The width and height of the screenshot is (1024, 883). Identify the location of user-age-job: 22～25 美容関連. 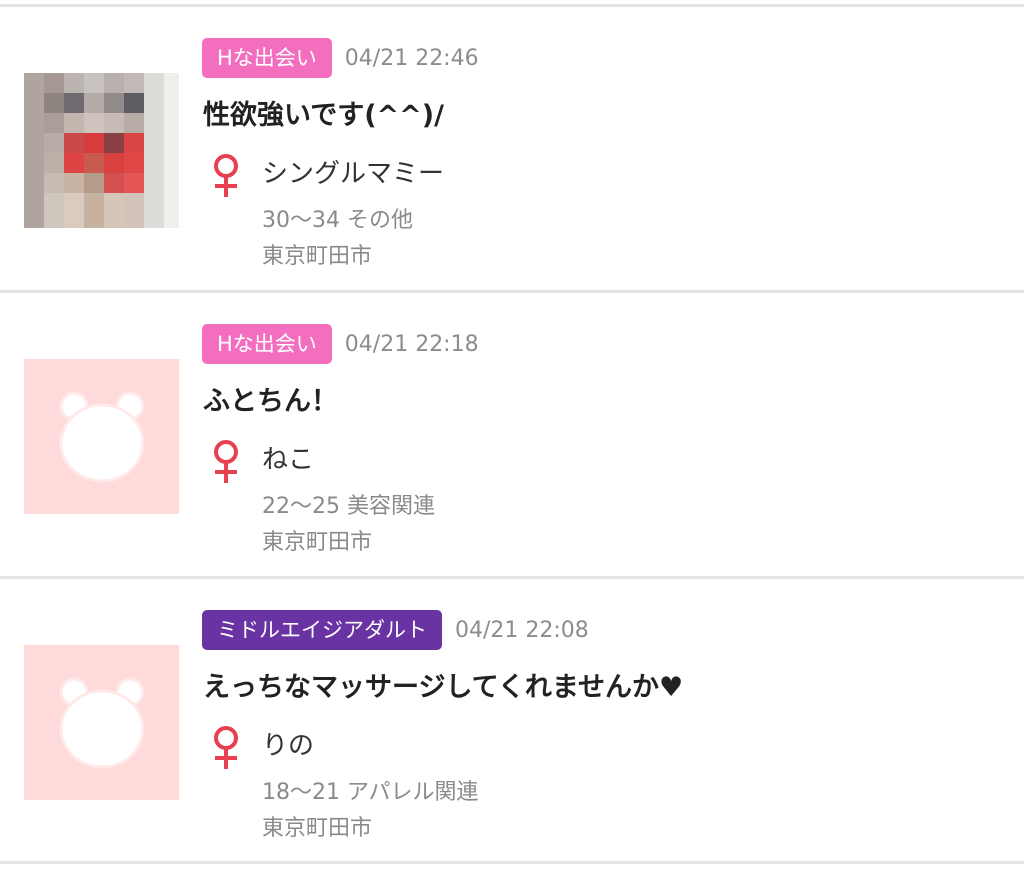
(348, 506).